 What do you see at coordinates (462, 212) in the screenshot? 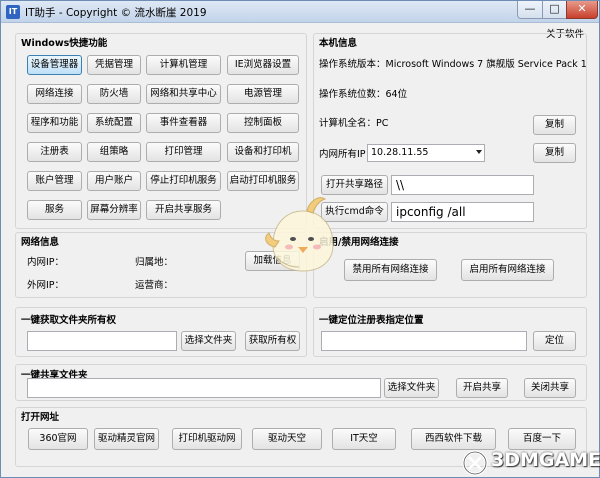
I see `cmd-input: ipconfig /all` at bounding box center [462, 212].